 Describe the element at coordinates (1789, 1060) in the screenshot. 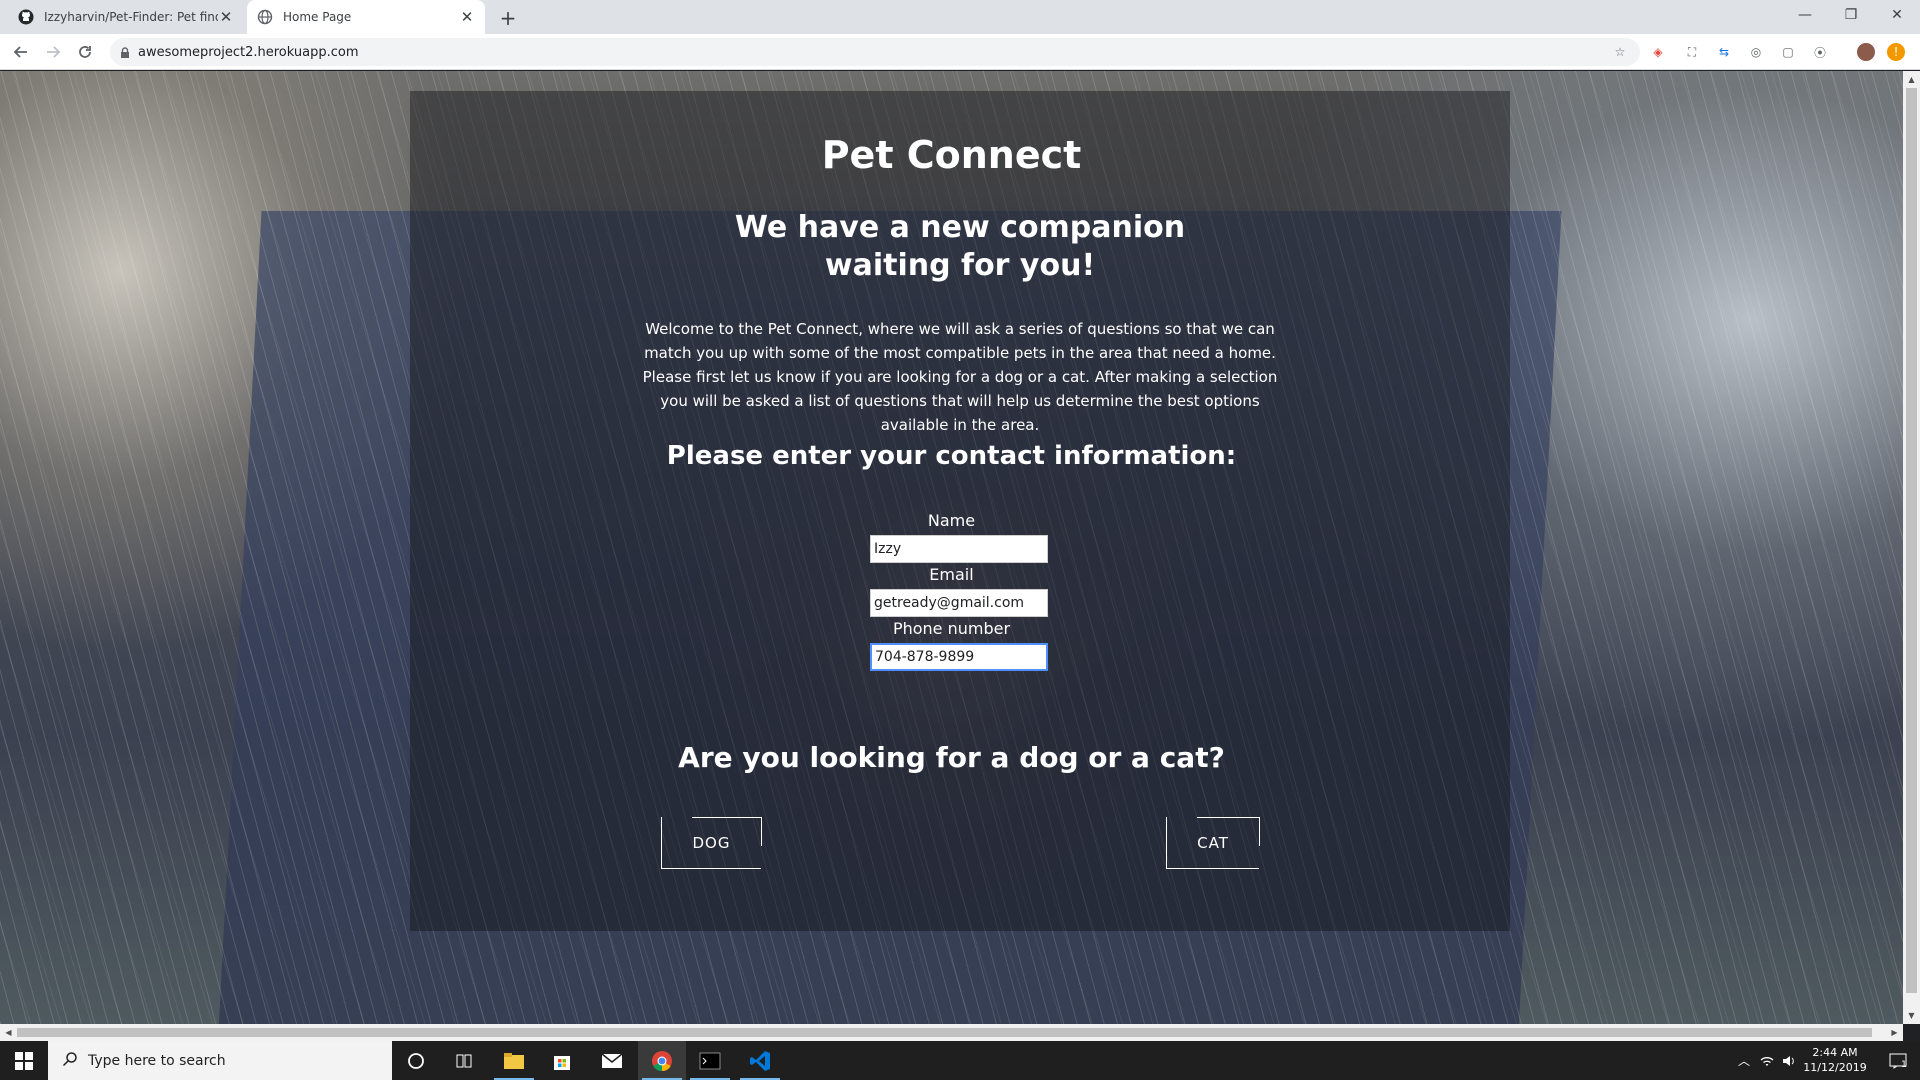

I see `volume-icon` at that location.